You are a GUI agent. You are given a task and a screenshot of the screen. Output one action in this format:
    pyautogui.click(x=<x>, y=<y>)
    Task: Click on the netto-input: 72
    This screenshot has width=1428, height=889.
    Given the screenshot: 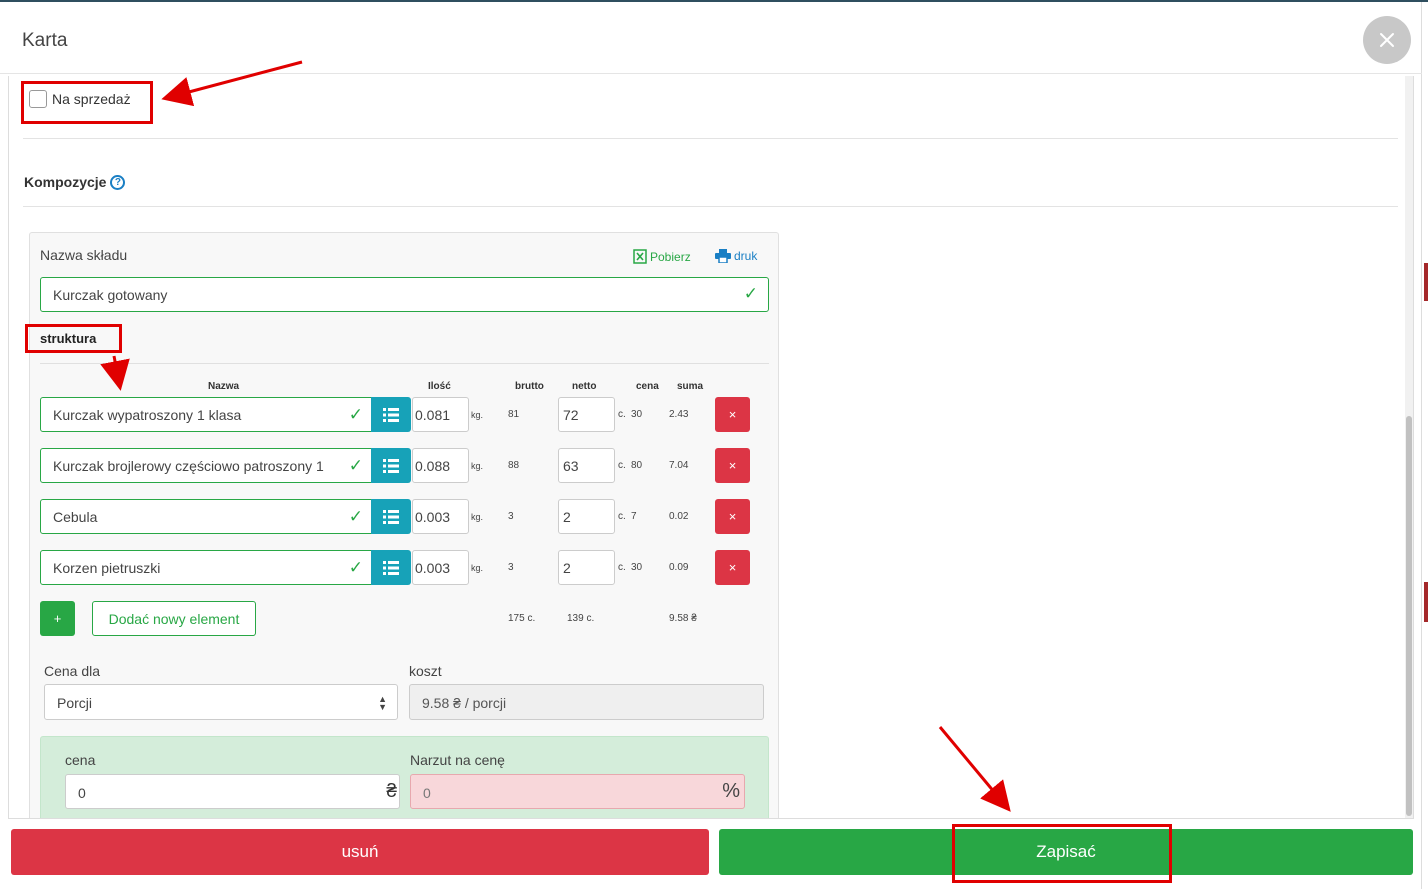 What is the action you would take?
    pyautogui.click(x=586, y=414)
    